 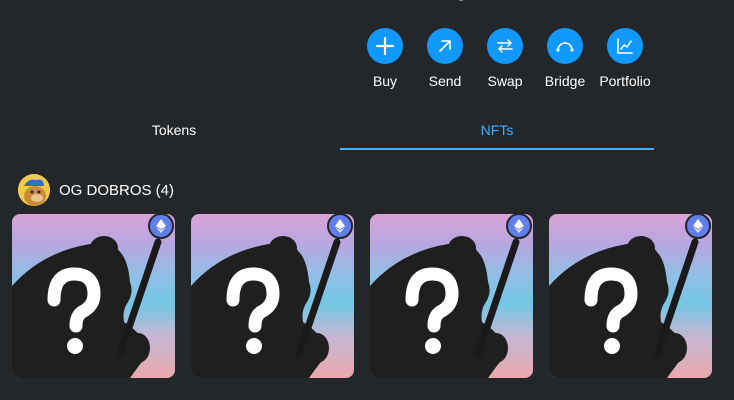 I want to click on dog-avatar-icon, so click(x=34, y=190).